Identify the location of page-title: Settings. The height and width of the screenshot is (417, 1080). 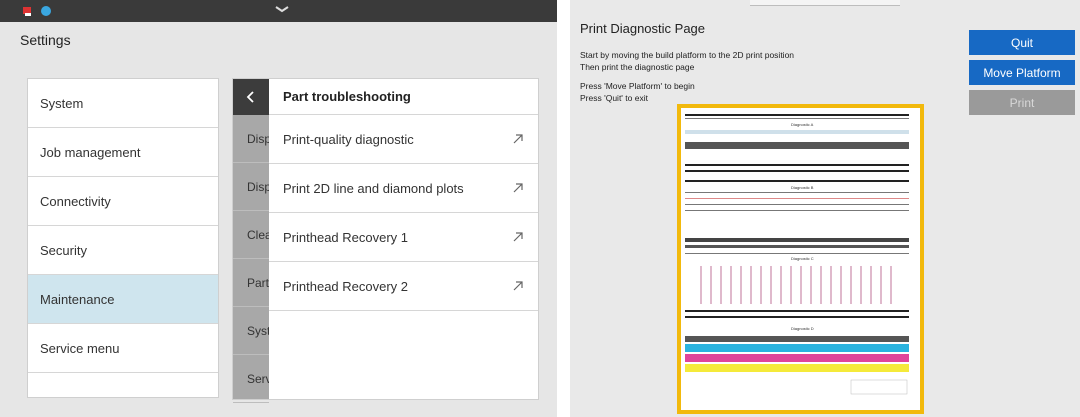
(45, 40).